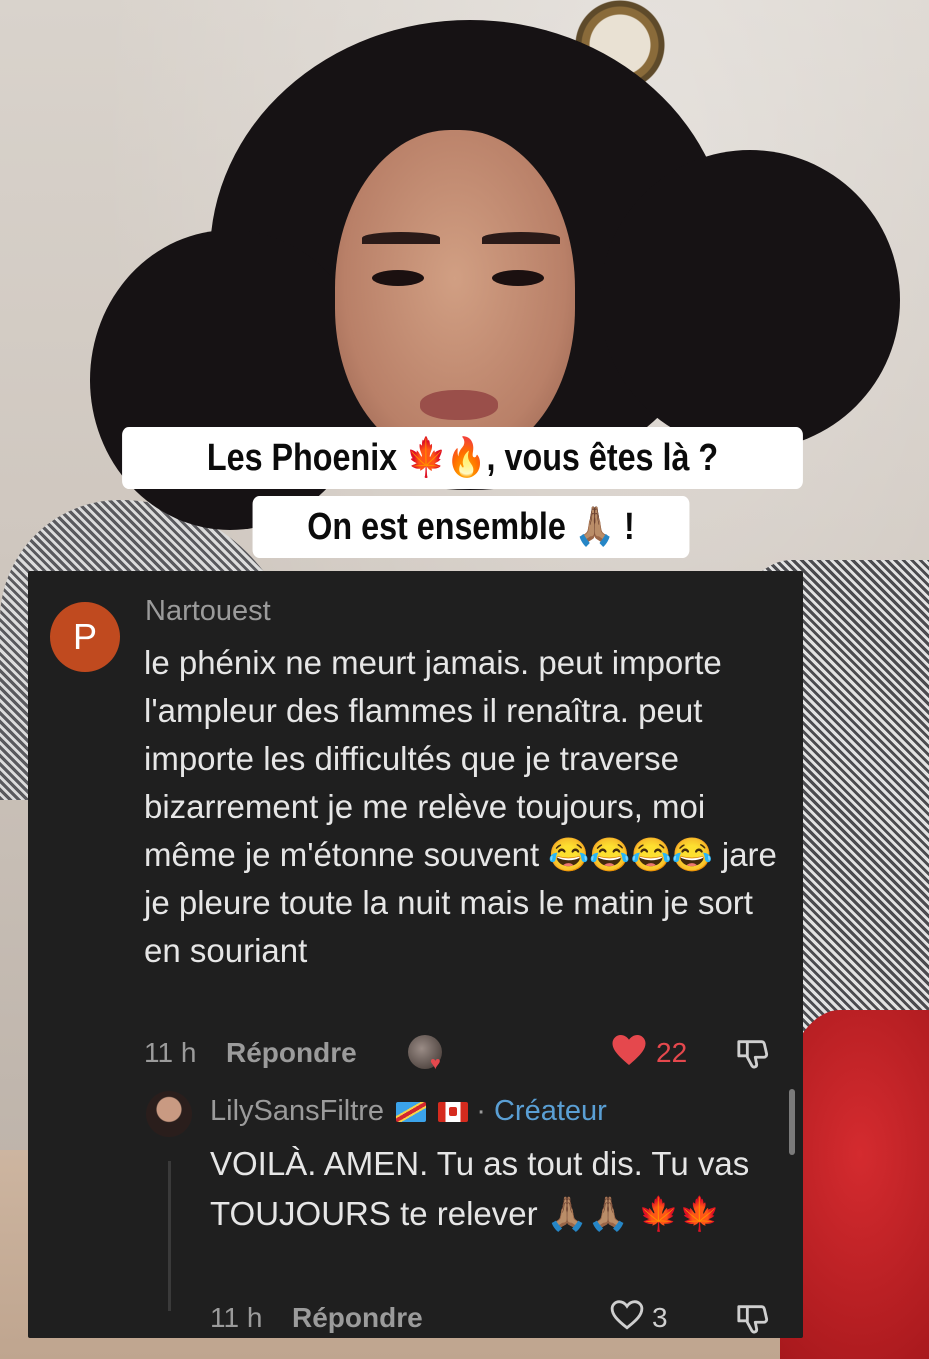 The image size is (929, 1359). I want to click on thread-line, so click(169, 1236).